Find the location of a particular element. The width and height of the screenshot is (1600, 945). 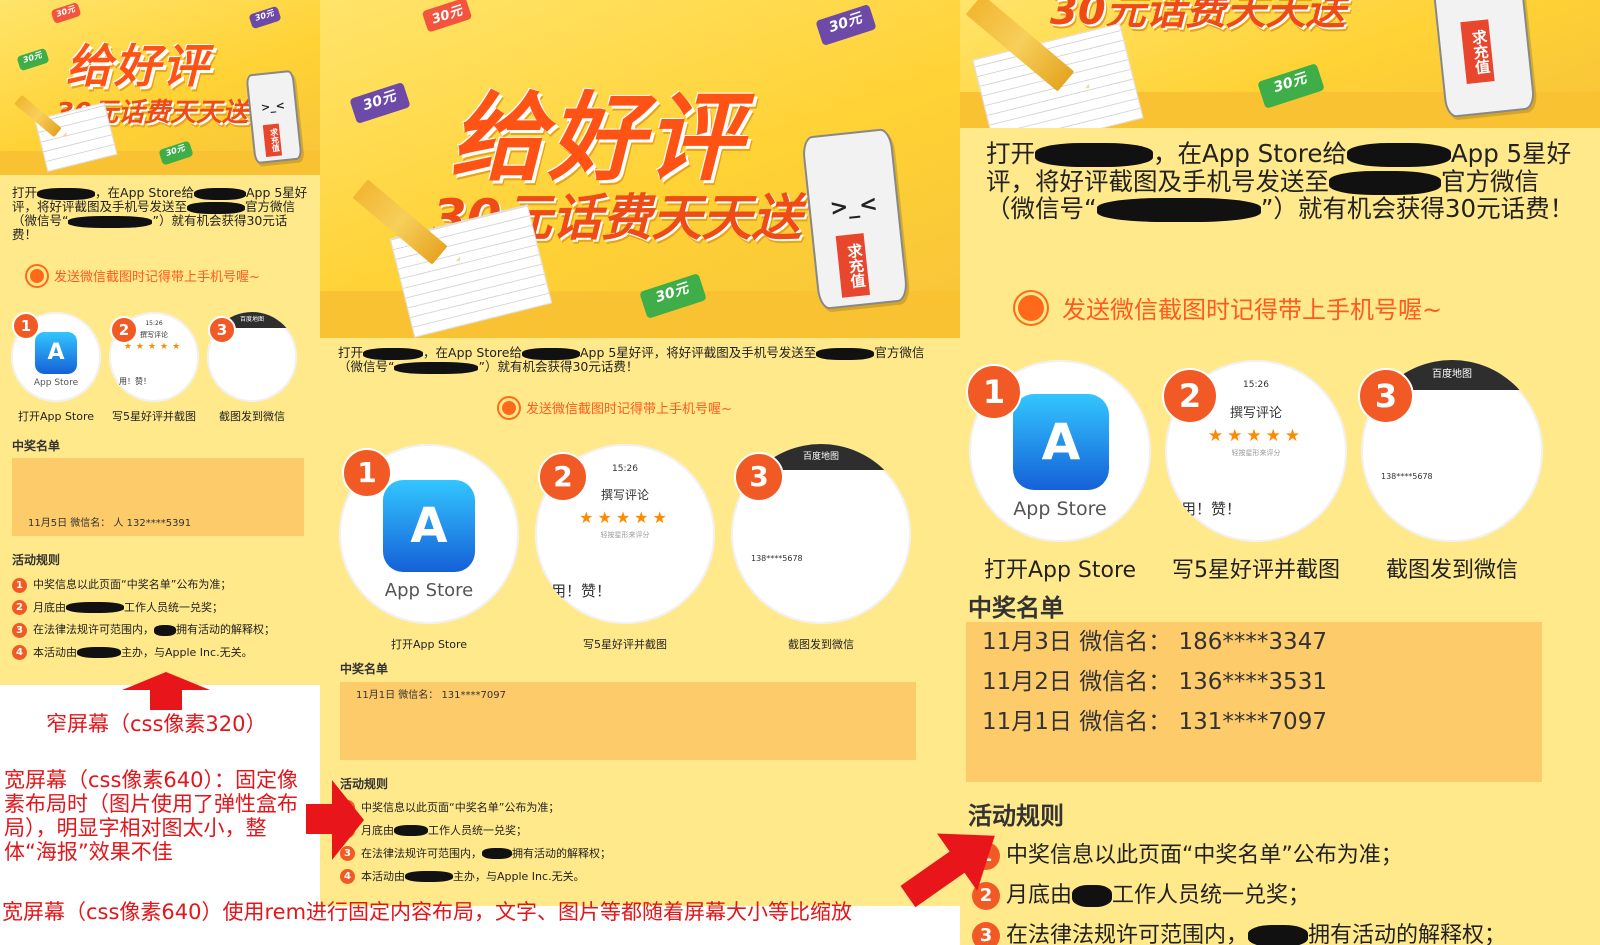

winner-row: 11月3日 微信名： 186****3347 is located at coordinates (1154, 642).